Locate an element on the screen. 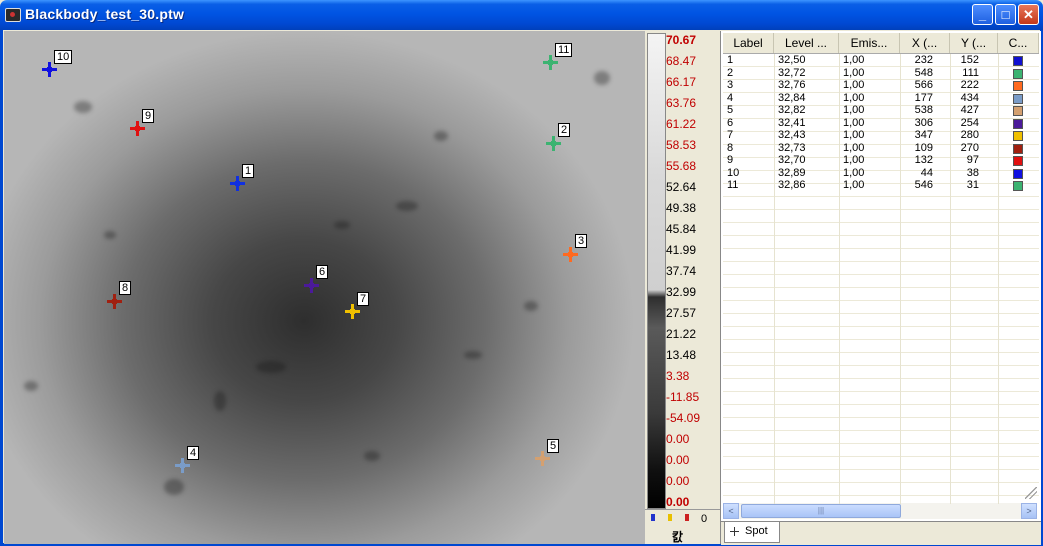 This screenshot has height=546, width=1043. horizontal-scrollbar: < ||| > is located at coordinates (880, 511).